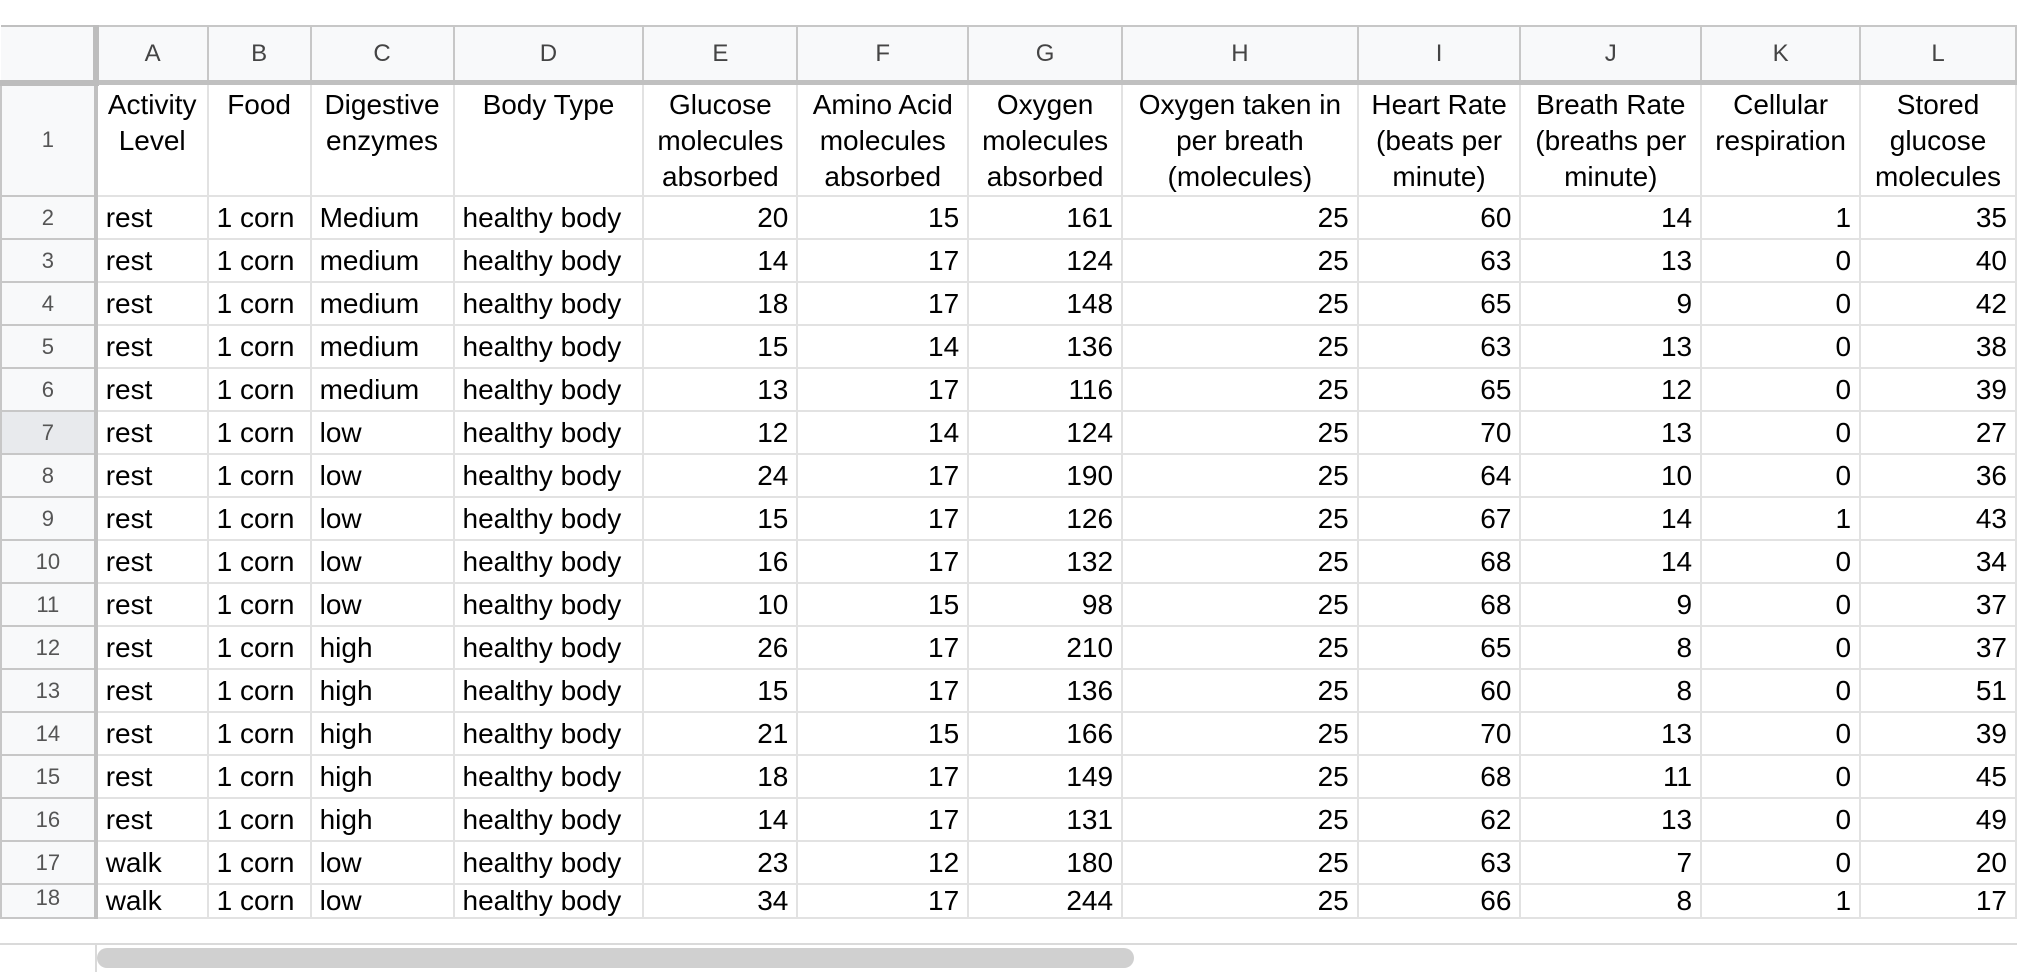  Describe the element at coordinates (382, 776) in the screenshot. I see `cell-c15: high` at that location.